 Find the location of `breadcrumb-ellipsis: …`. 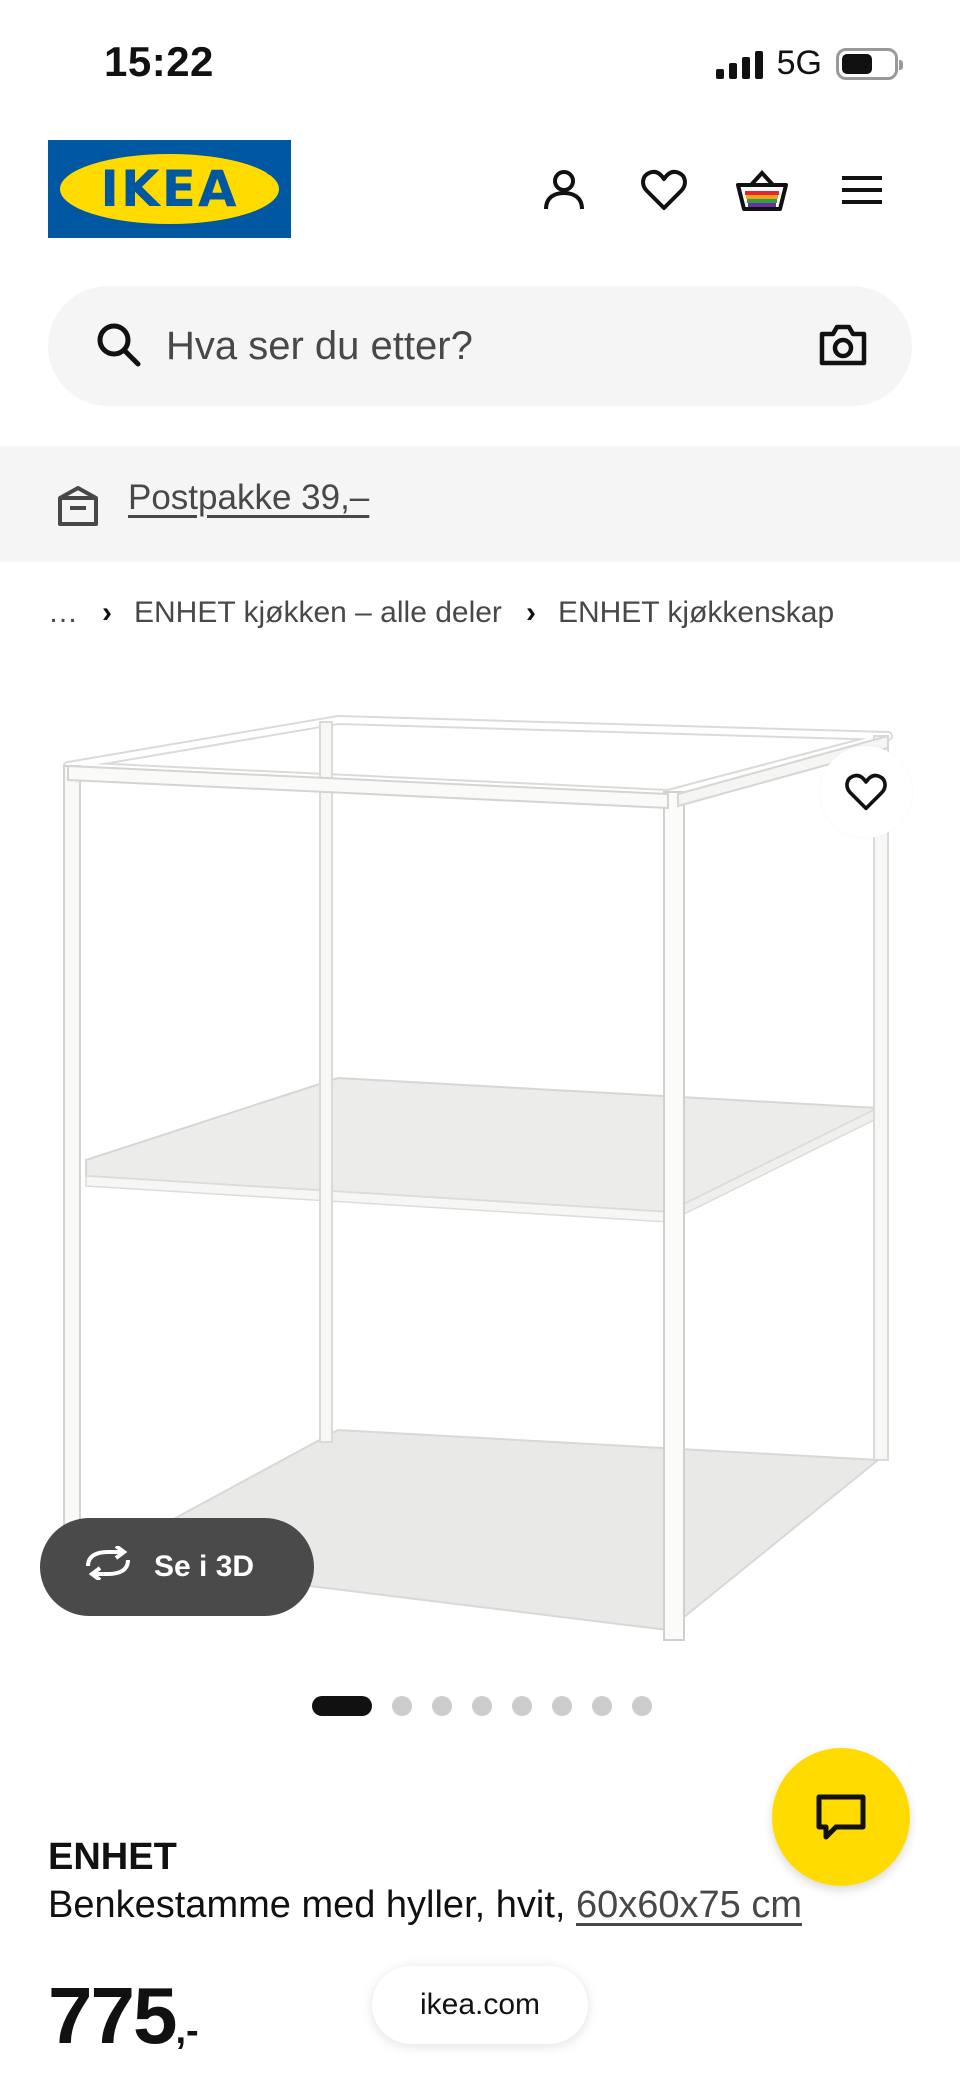

breadcrumb-ellipsis: … is located at coordinates (63, 613).